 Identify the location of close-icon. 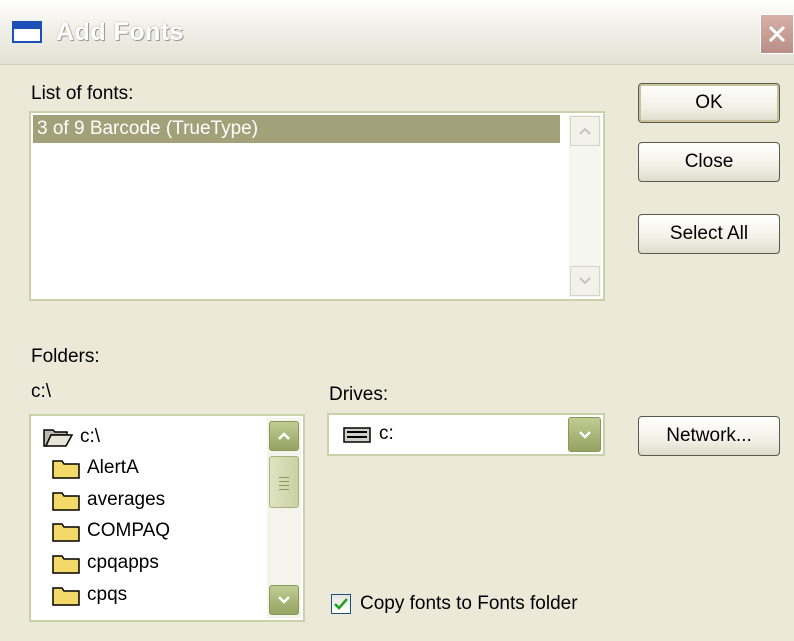
(777, 34).